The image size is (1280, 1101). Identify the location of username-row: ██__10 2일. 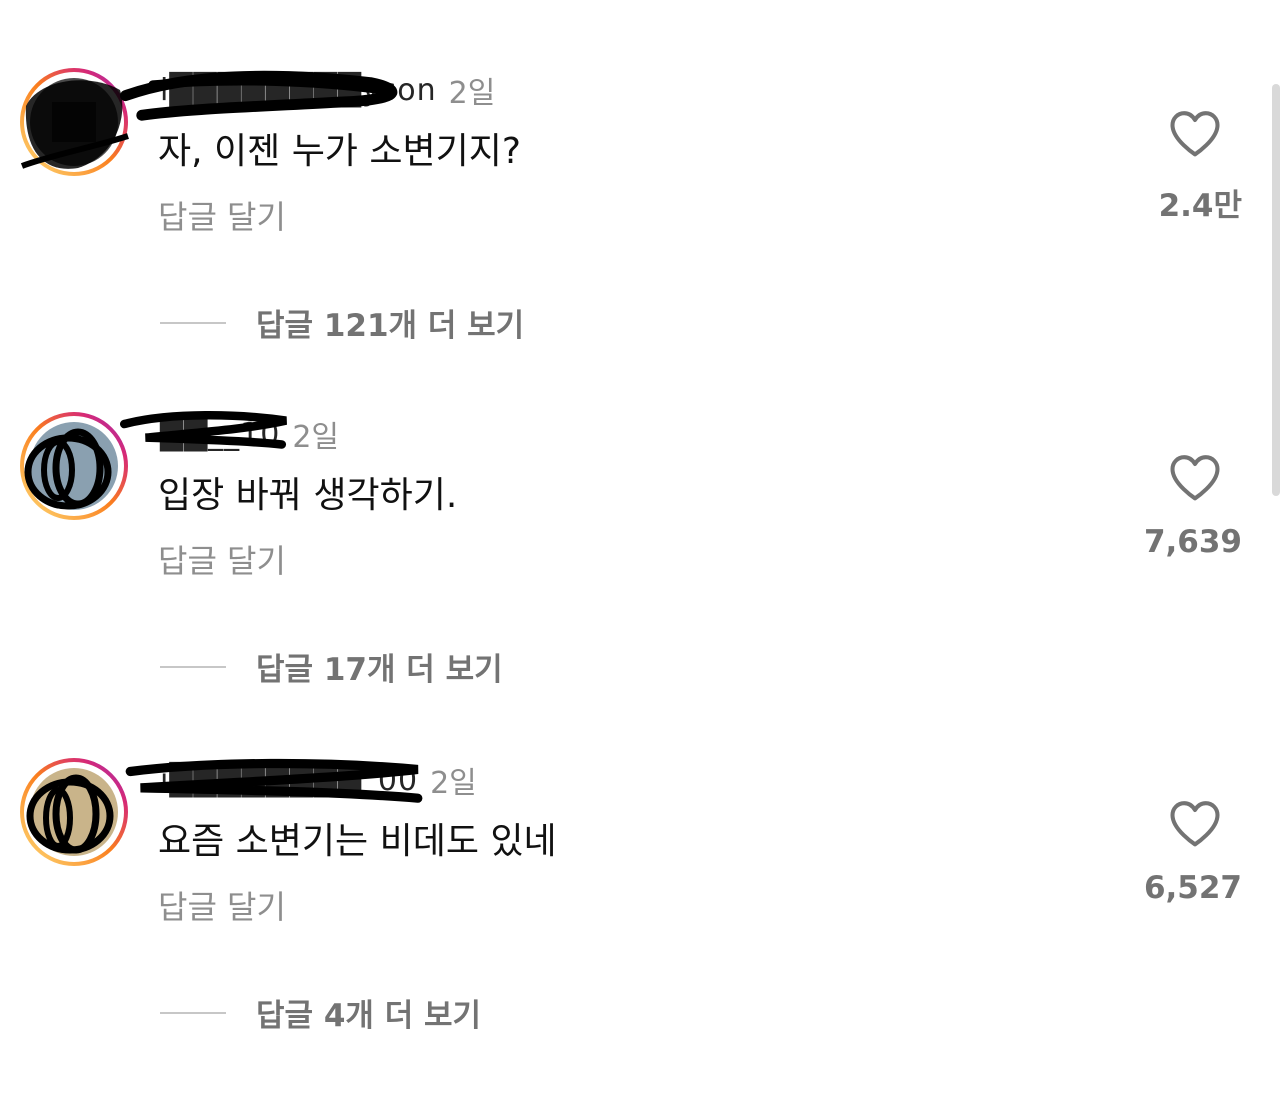
(230, 432).